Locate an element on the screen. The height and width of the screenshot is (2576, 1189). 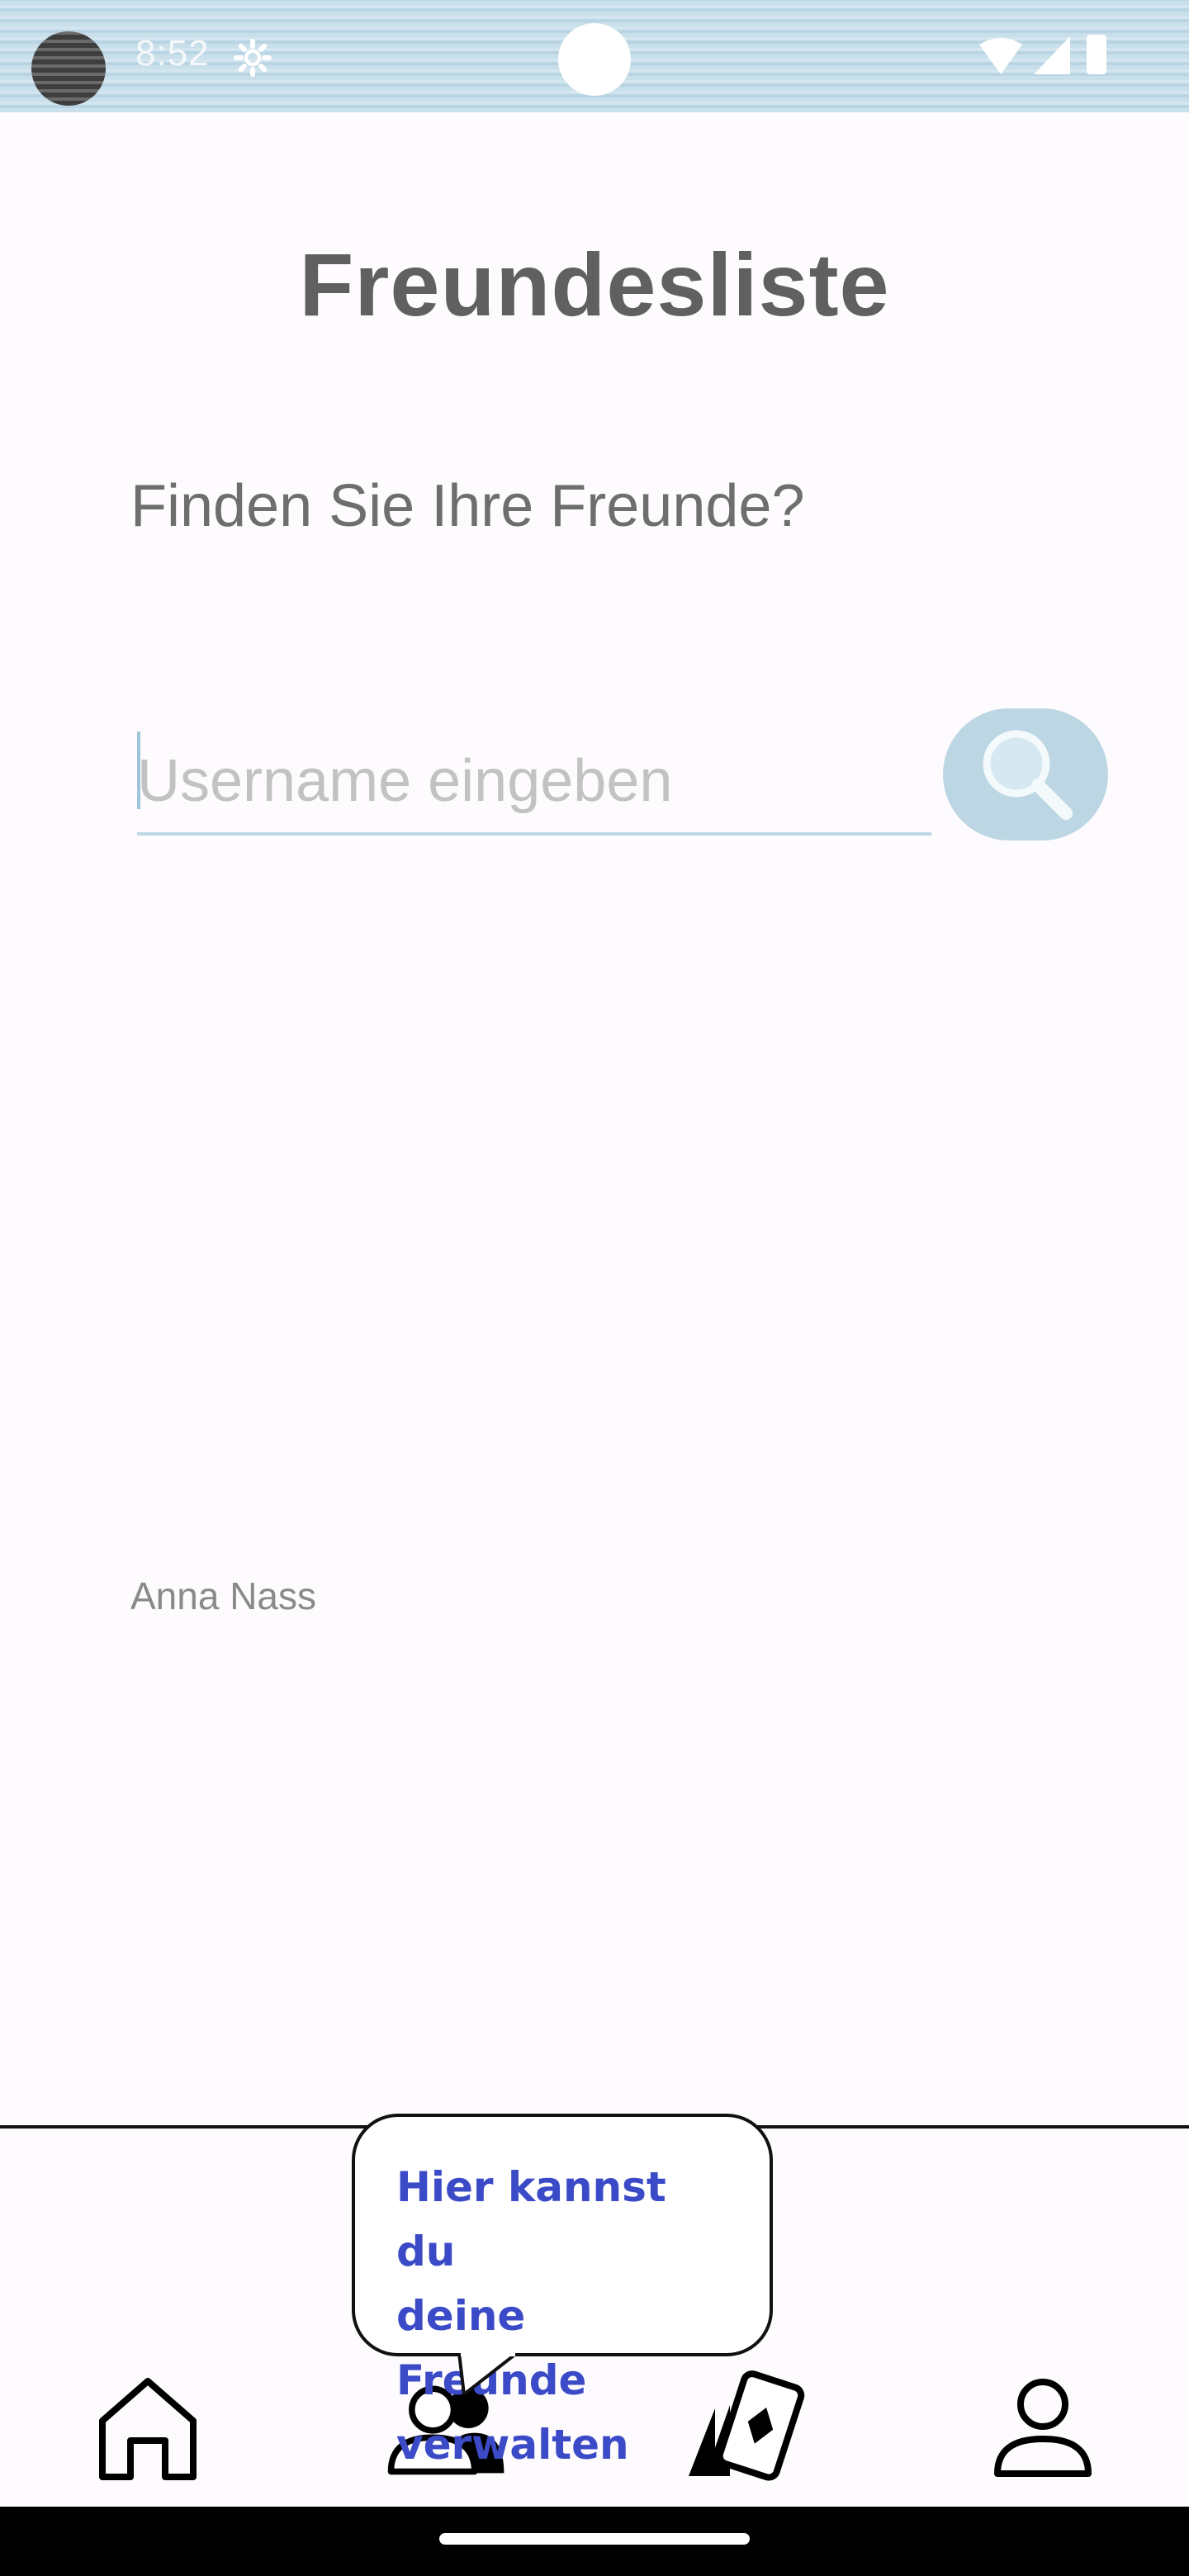
nav-profile is located at coordinates (1043, 2428).